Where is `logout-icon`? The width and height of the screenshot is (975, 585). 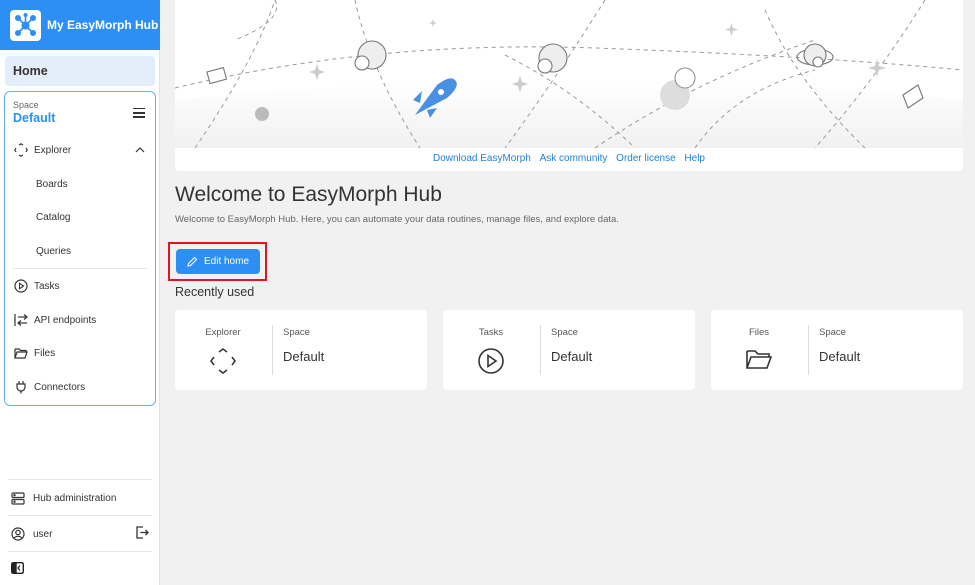 logout-icon is located at coordinates (142, 534).